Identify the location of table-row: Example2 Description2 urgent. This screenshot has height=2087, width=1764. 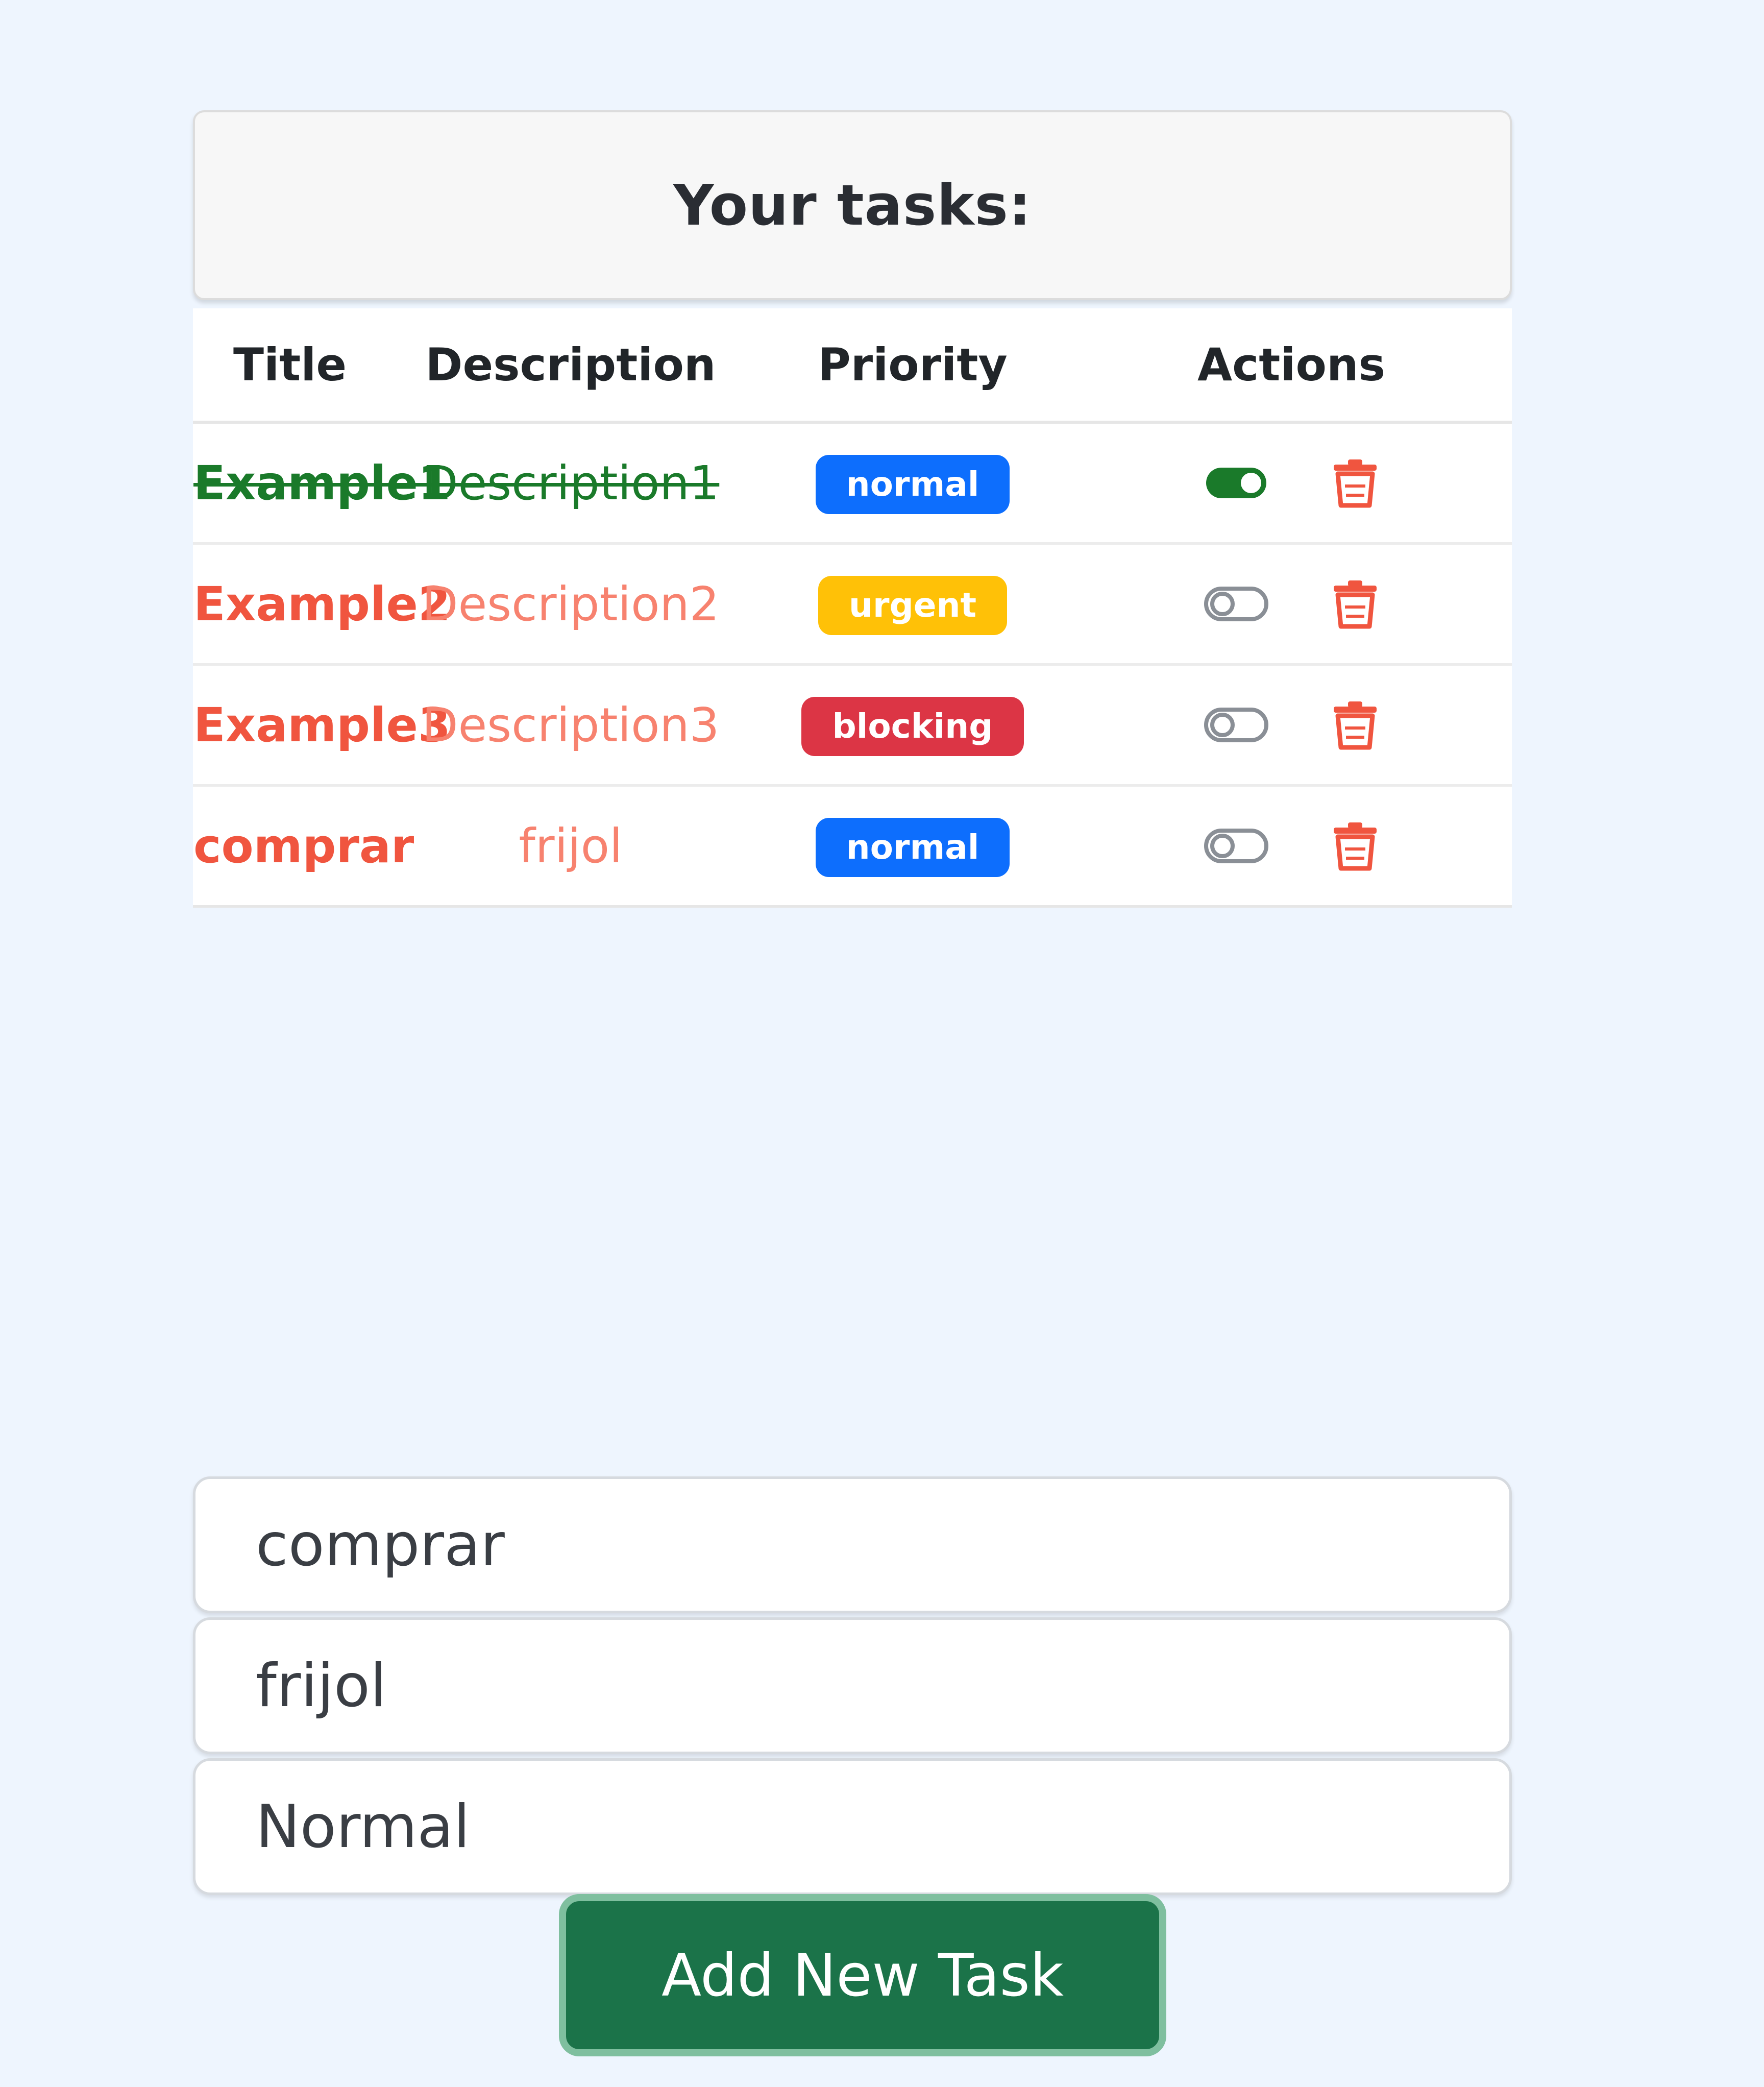
(852, 604).